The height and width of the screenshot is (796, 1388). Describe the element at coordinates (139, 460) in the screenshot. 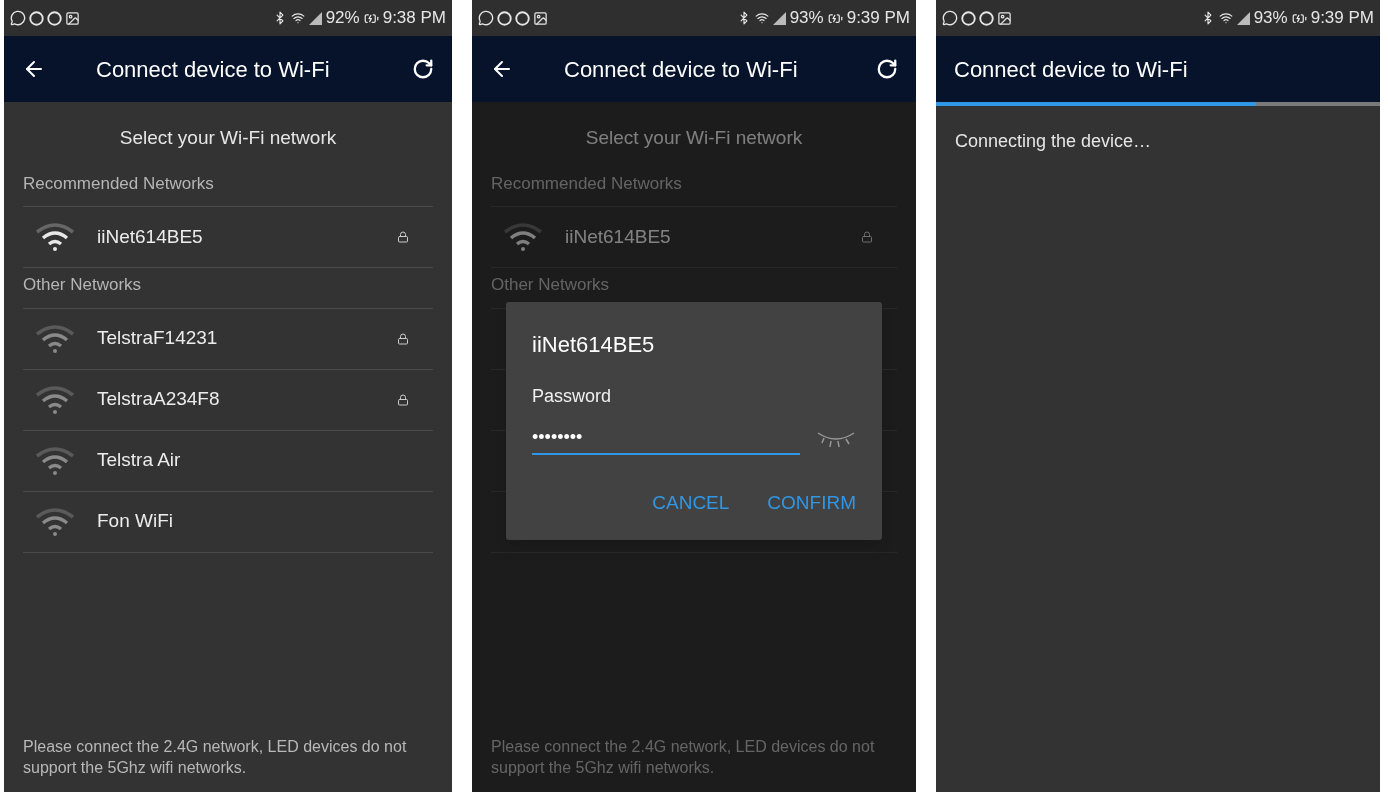

I see `network-name: Telstra Air` at that location.